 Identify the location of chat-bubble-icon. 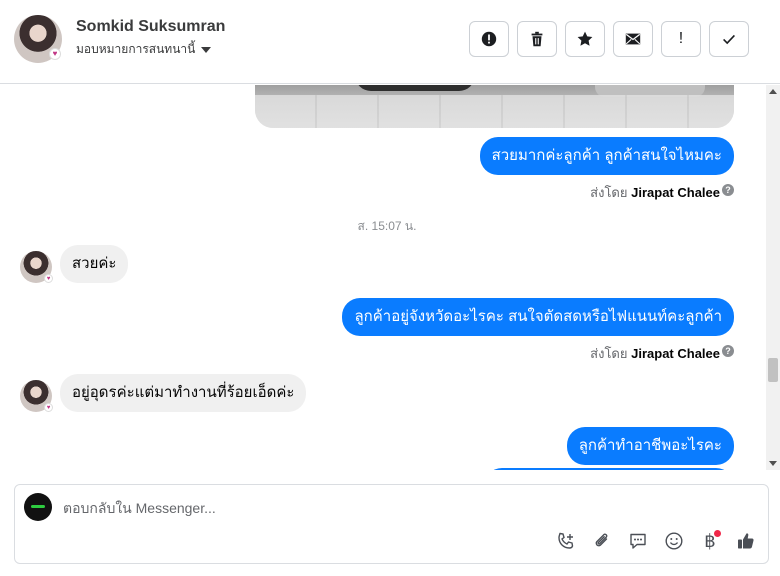
(638, 541).